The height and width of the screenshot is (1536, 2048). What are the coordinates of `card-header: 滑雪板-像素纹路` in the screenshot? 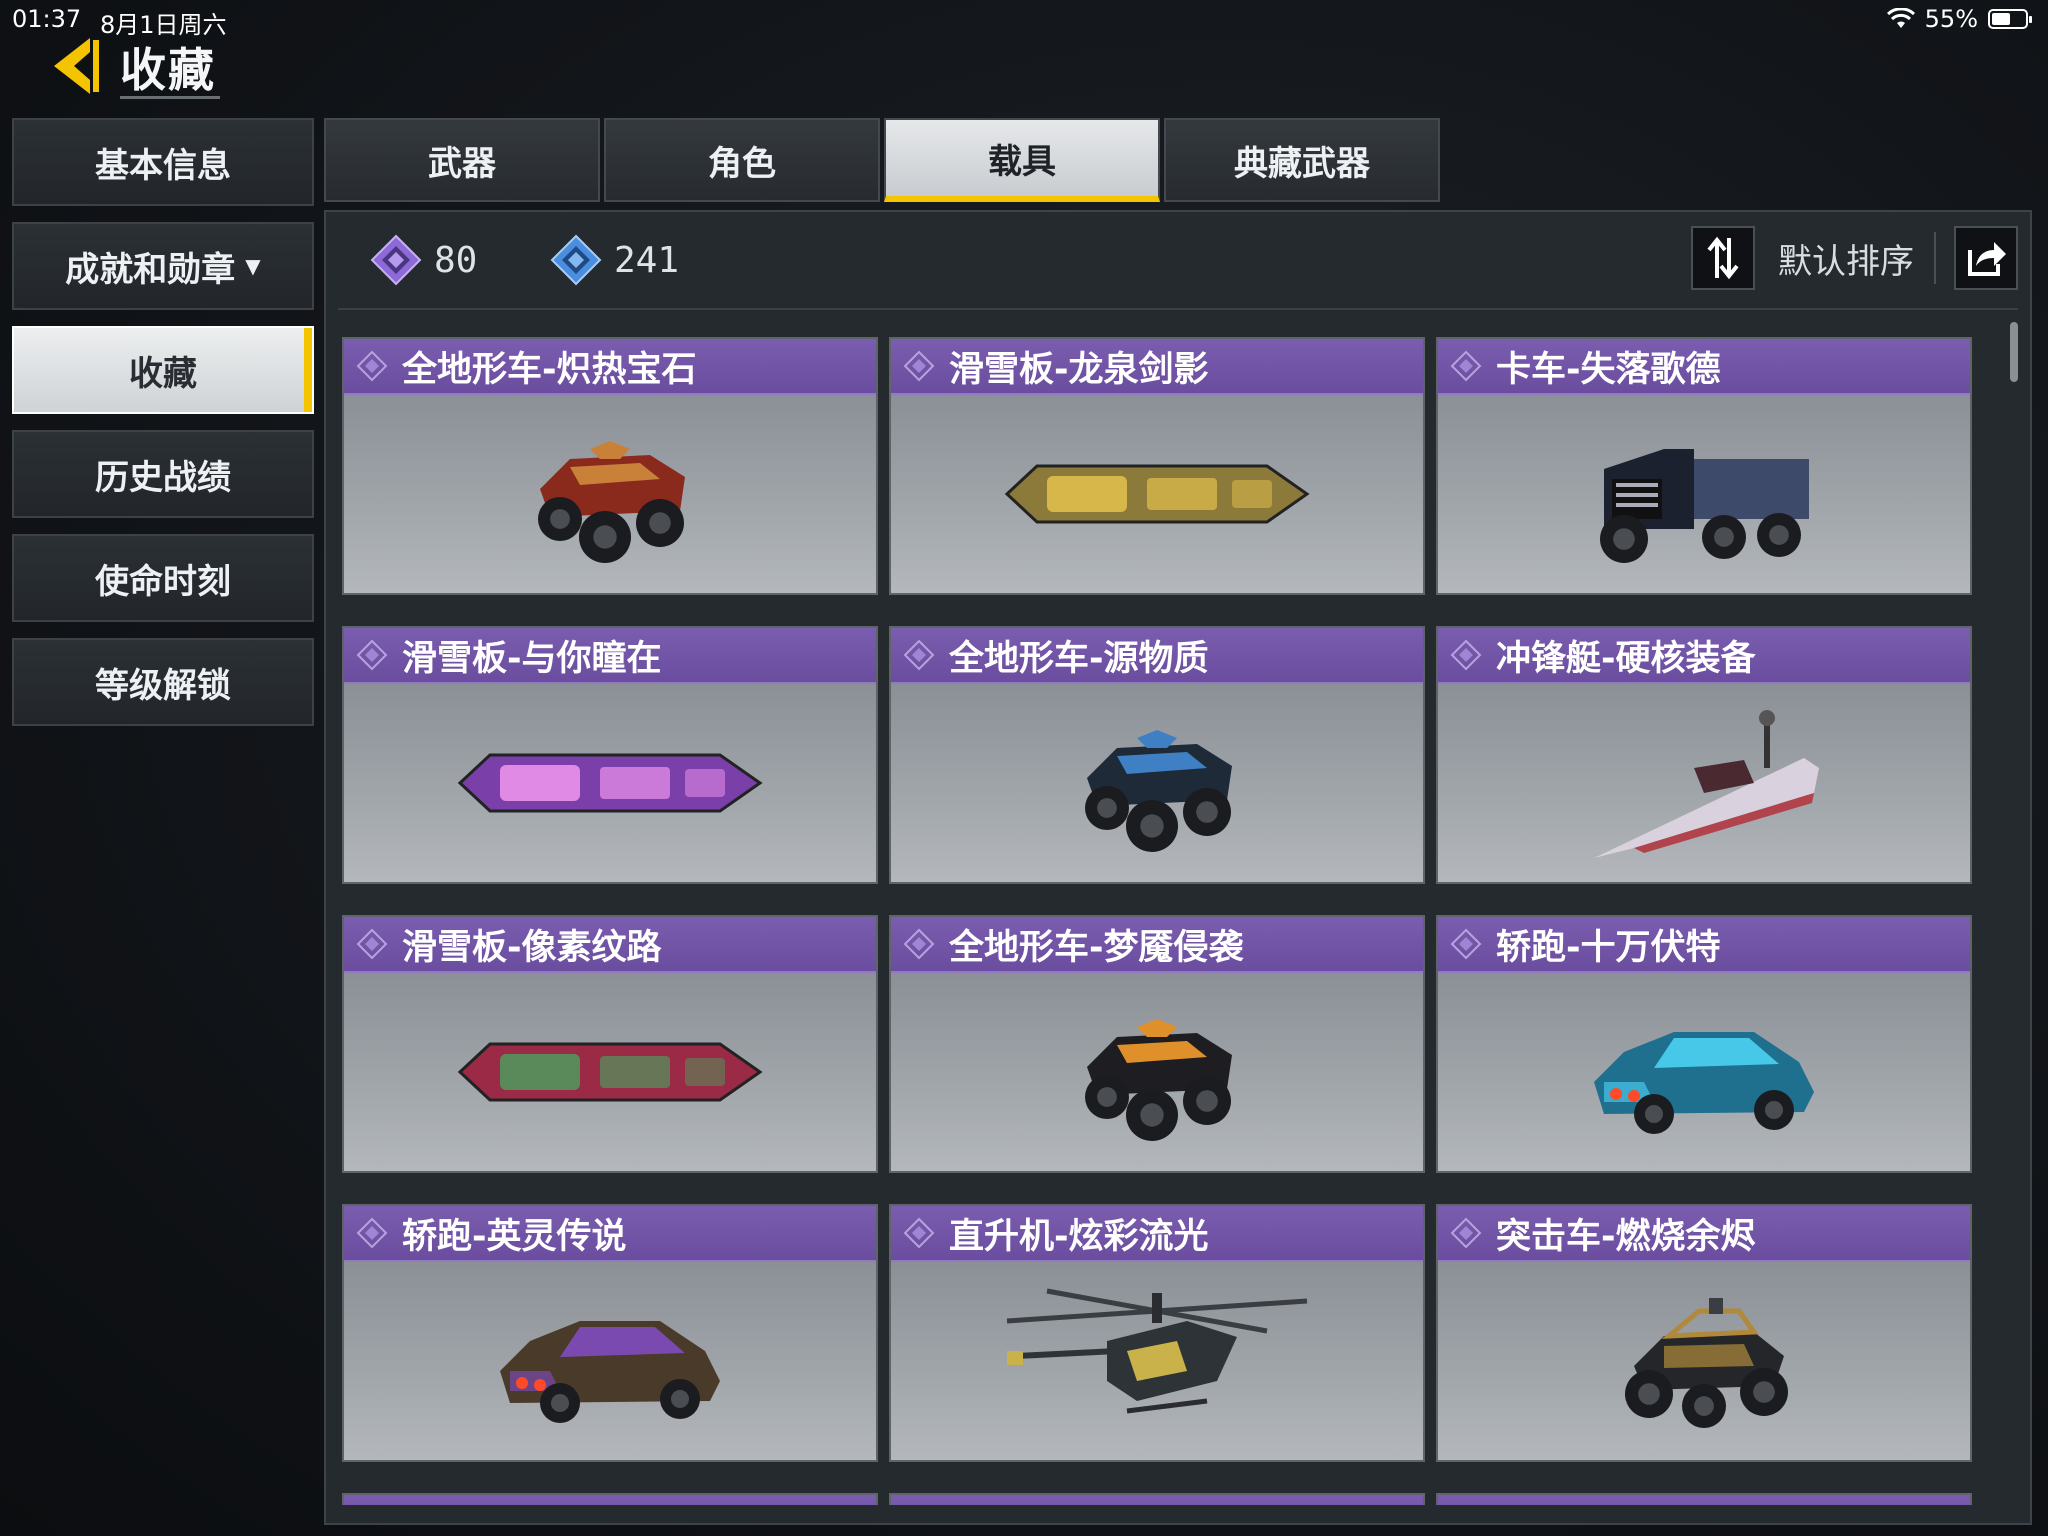 It's located at (610, 945).